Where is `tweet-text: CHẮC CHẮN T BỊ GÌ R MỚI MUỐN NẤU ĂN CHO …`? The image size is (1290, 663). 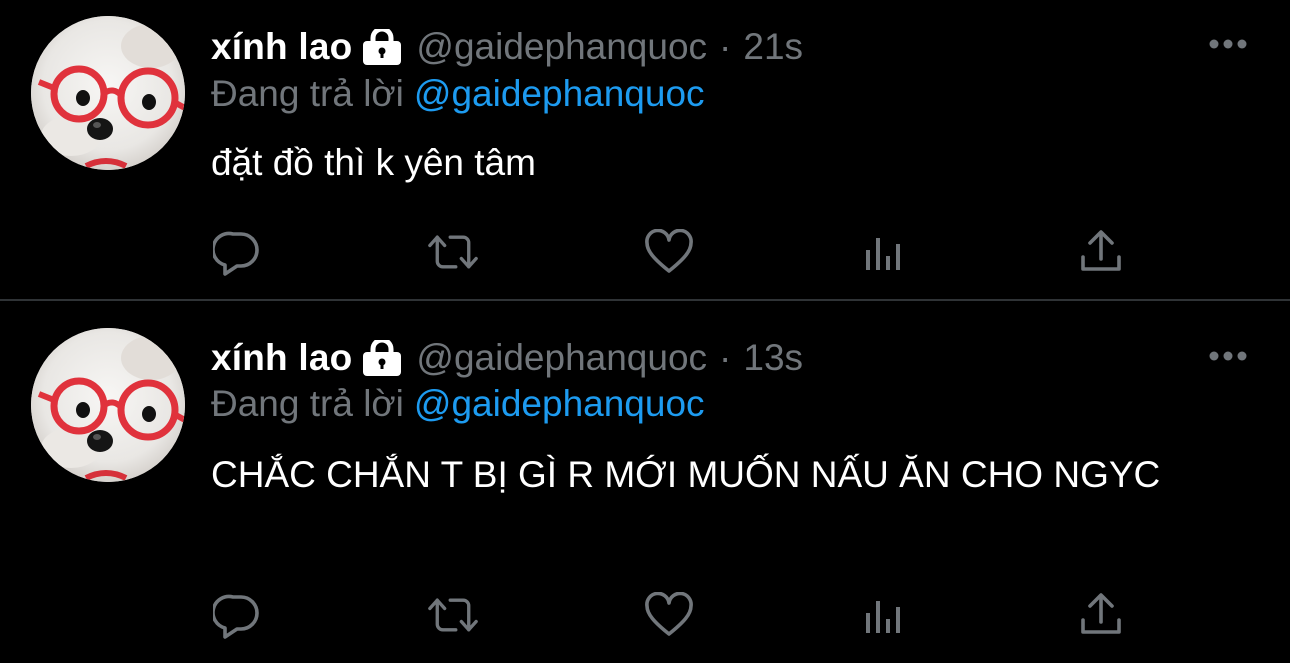
tweet-text: CHẮC CHẮN T BỊ GÌ R MỚI MUỐN NẤU ĂN CHO … is located at coordinates (686, 474).